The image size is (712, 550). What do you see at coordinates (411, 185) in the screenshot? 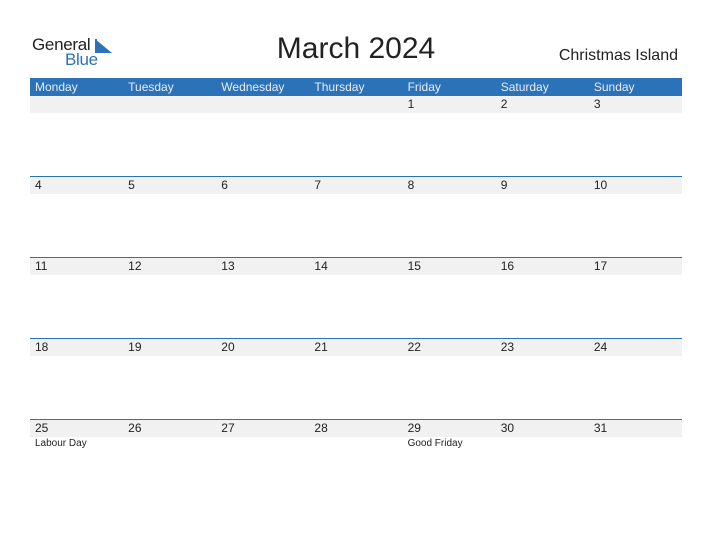
I see `day-number: 8` at bounding box center [411, 185].